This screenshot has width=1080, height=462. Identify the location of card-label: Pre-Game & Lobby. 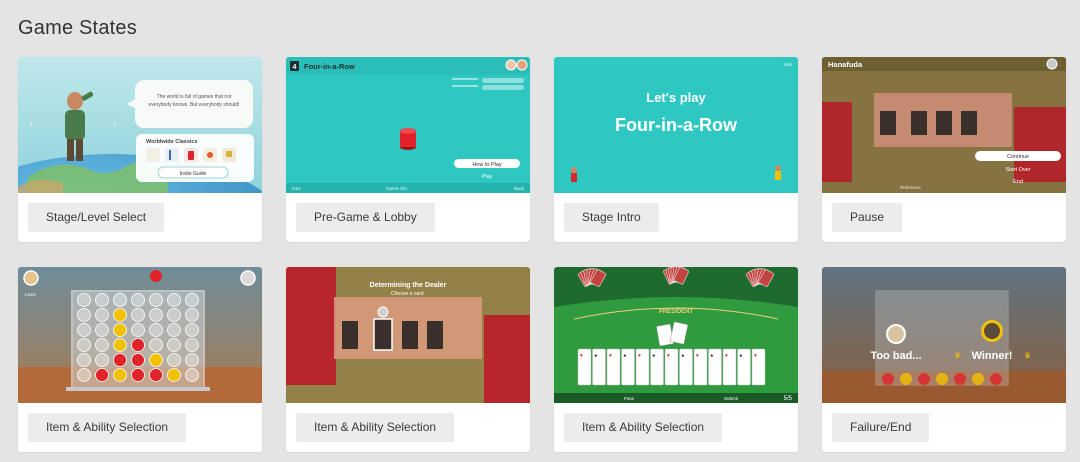
(365, 217).